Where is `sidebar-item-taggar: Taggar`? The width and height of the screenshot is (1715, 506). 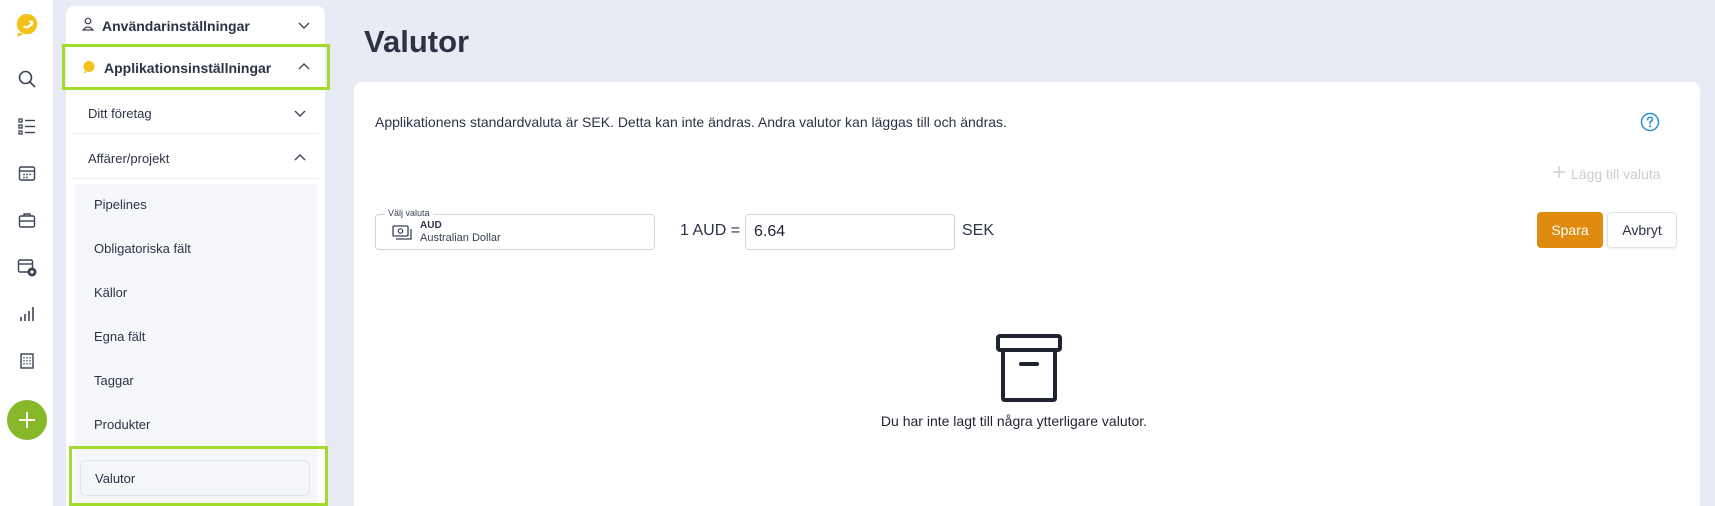 sidebar-item-taggar: Taggar is located at coordinates (195, 380).